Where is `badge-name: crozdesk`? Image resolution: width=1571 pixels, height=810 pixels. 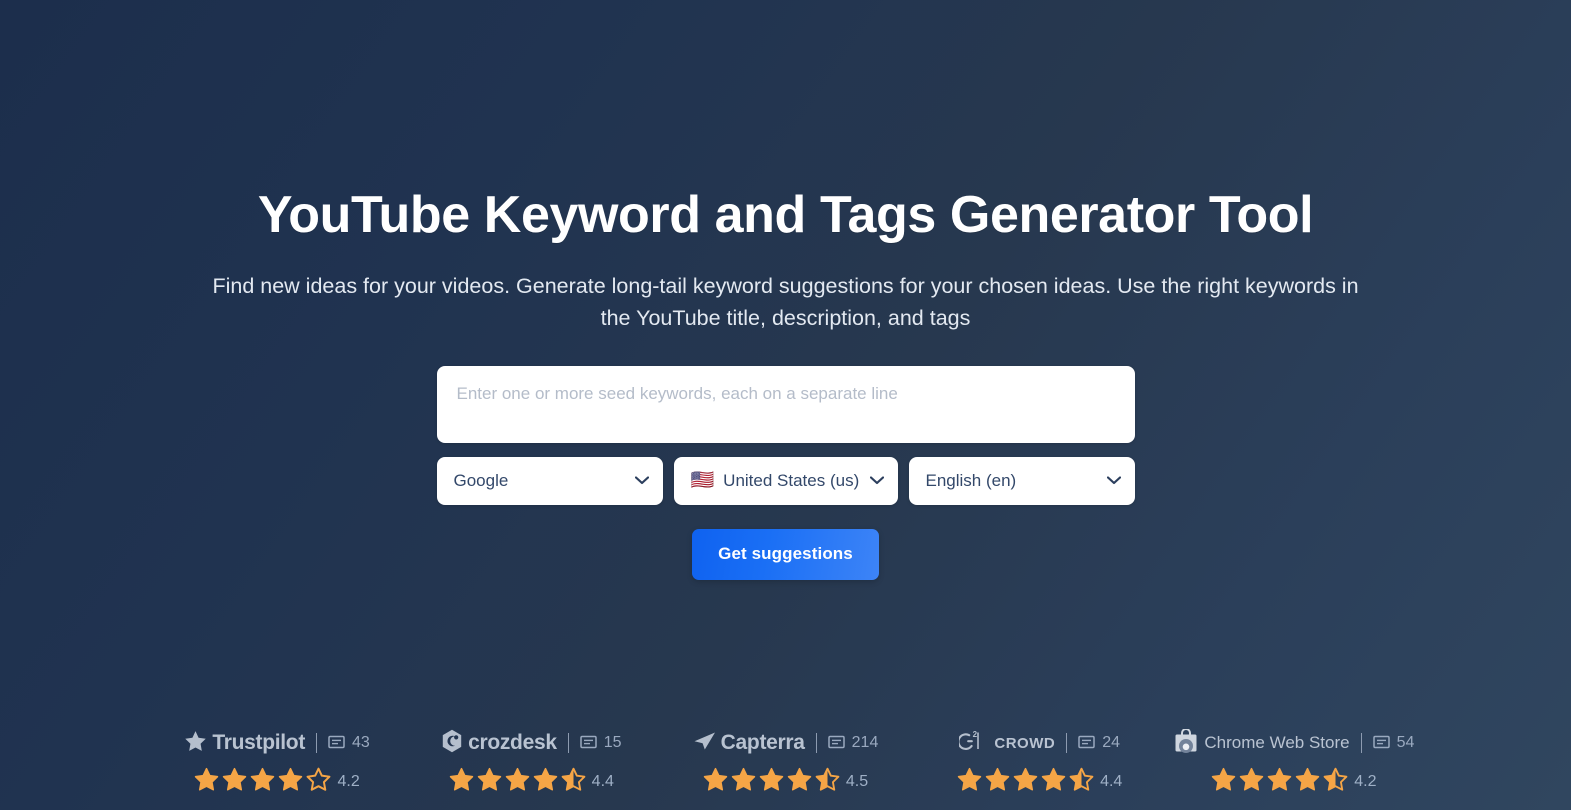 badge-name: crozdesk is located at coordinates (512, 742).